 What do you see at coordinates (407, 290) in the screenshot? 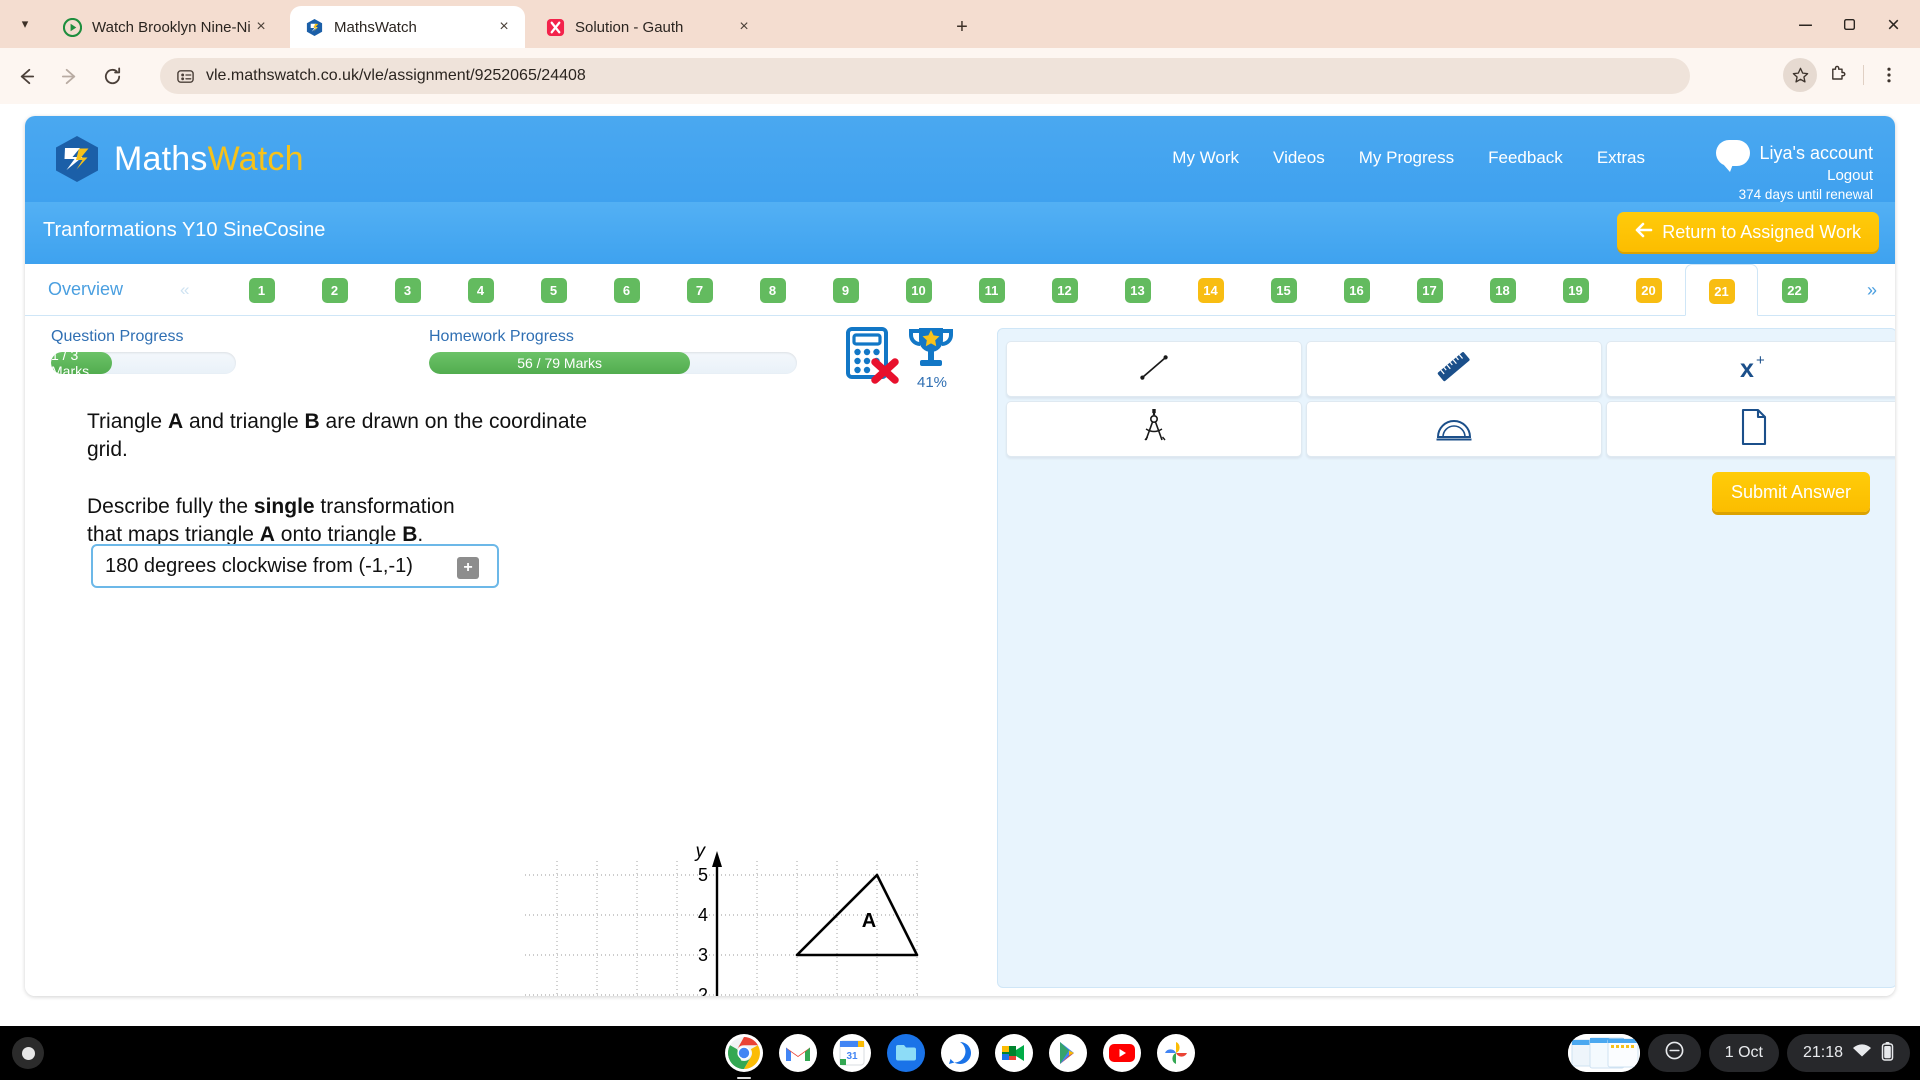
I see `question-tab-3: 3` at bounding box center [407, 290].